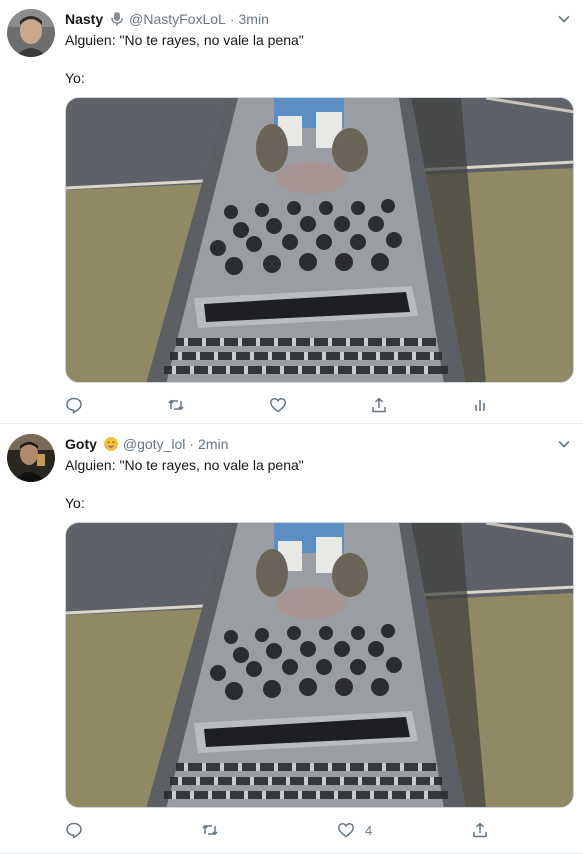 The image size is (583, 854). I want to click on like-count: 4, so click(369, 830).